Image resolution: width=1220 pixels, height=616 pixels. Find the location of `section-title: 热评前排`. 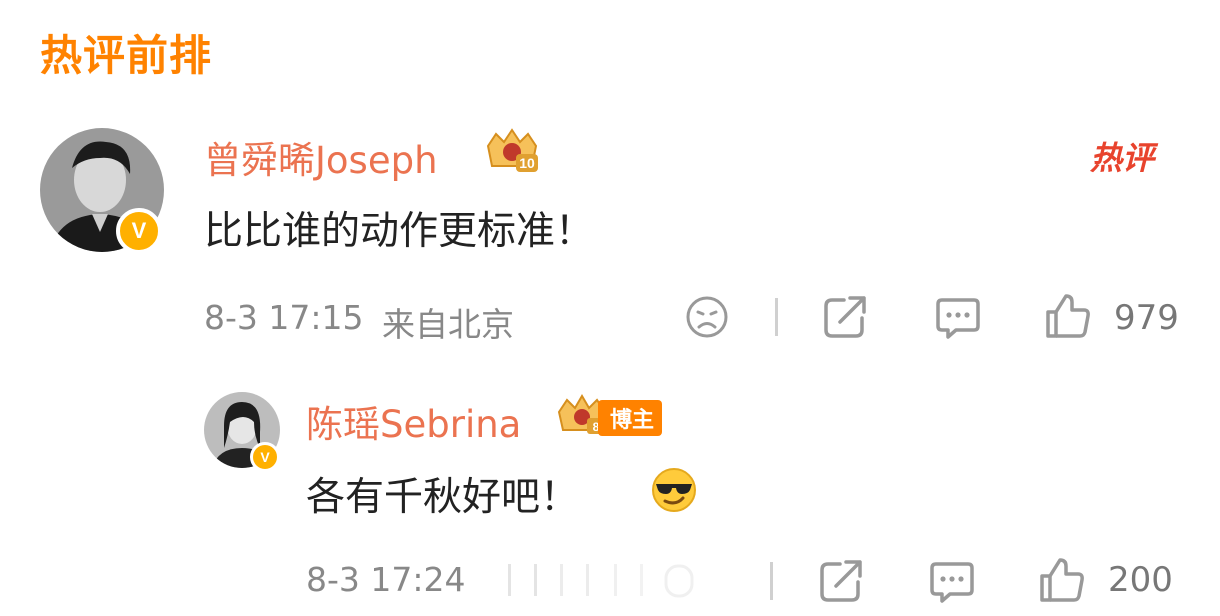

section-title: 热评前排 is located at coordinates (126, 55).